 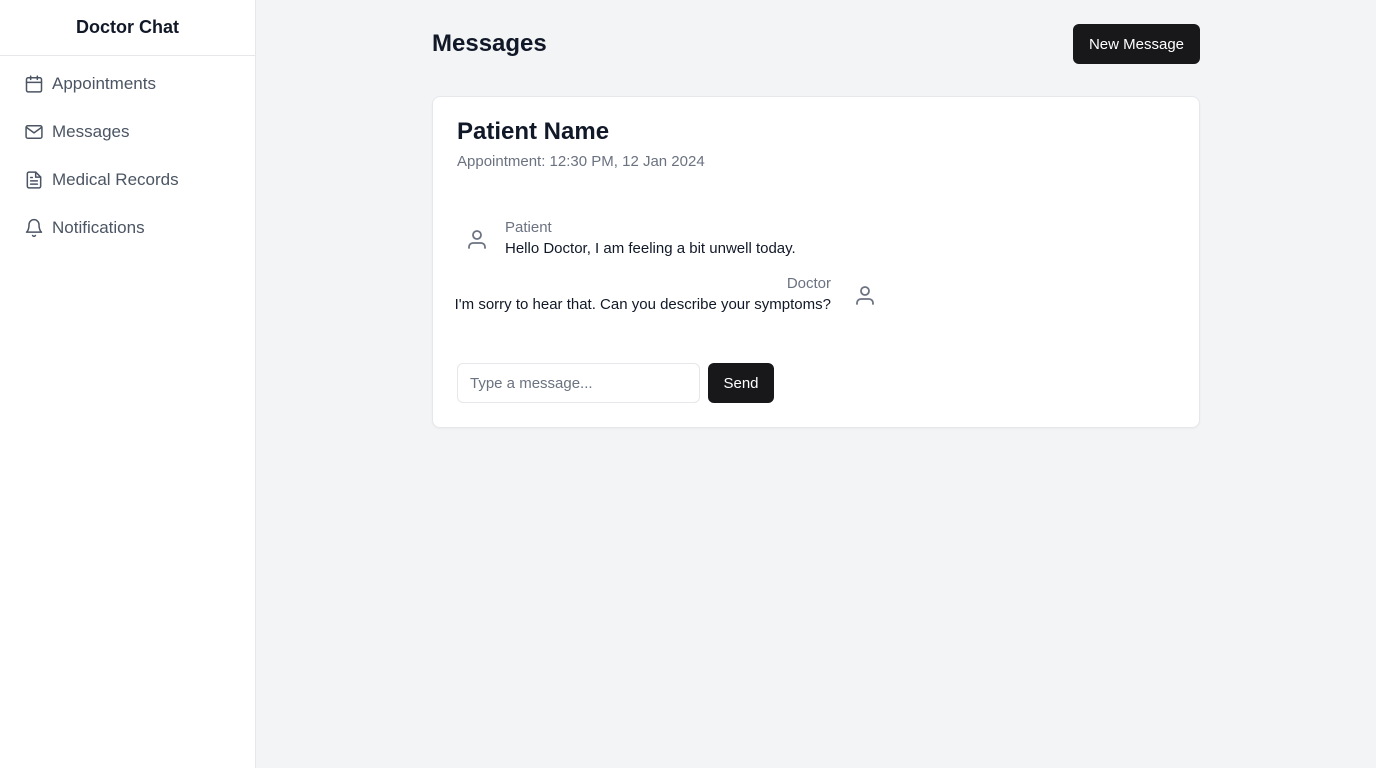 I want to click on patient-name: Patient Name, so click(x=533, y=131).